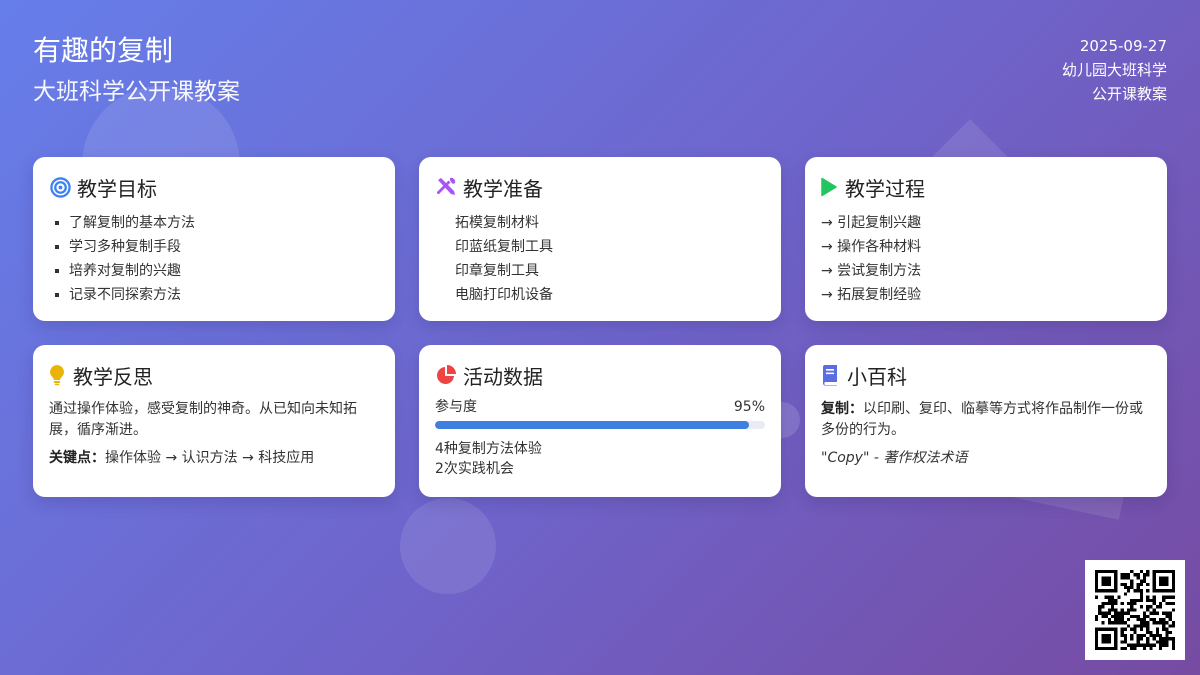 The height and width of the screenshot is (675, 1200). Describe the element at coordinates (117, 188) in the screenshot. I see `card-title: 教学目标` at that location.